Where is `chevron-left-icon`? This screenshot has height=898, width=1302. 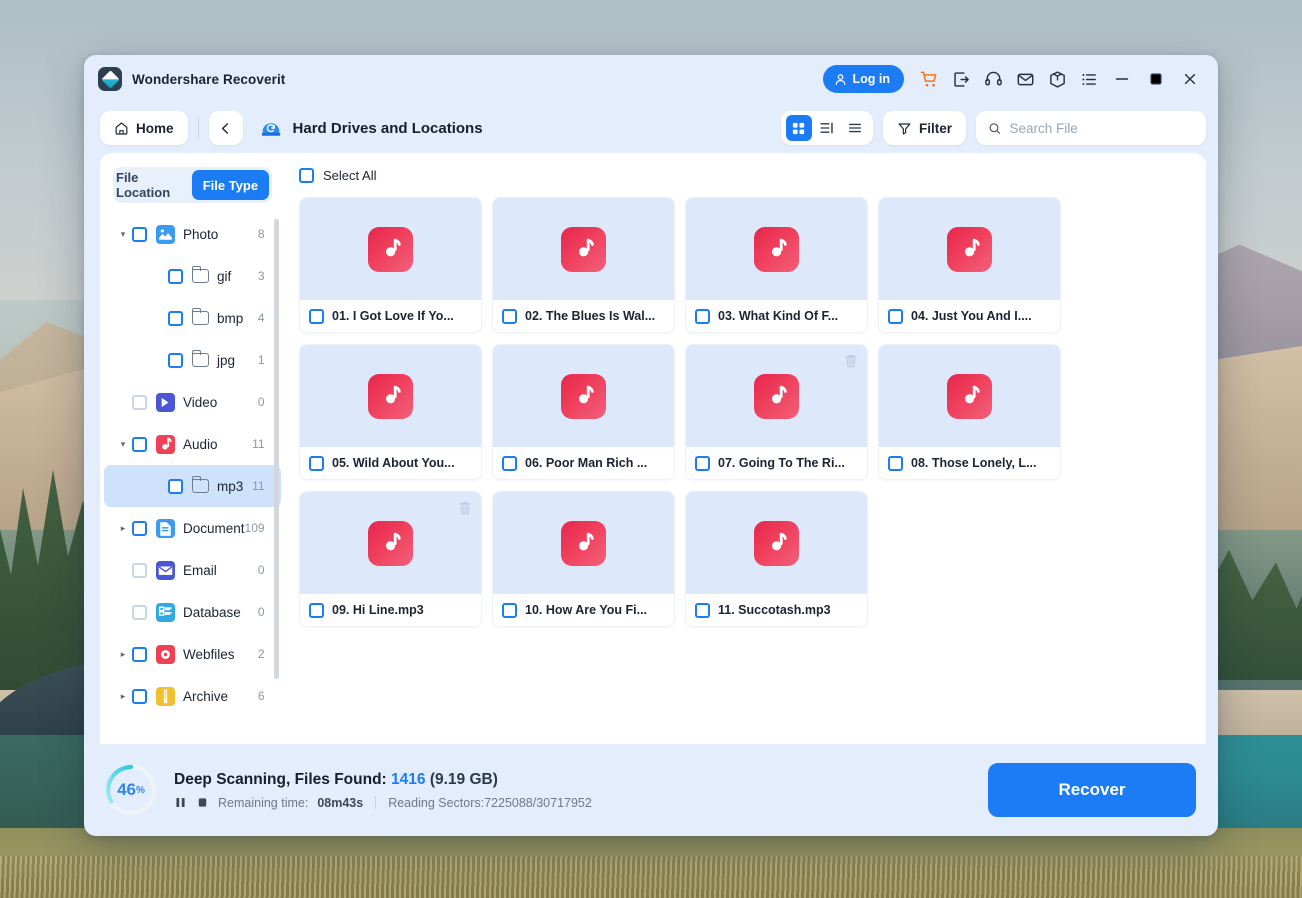
chevron-left-icon is located at coordinates (225, 128).